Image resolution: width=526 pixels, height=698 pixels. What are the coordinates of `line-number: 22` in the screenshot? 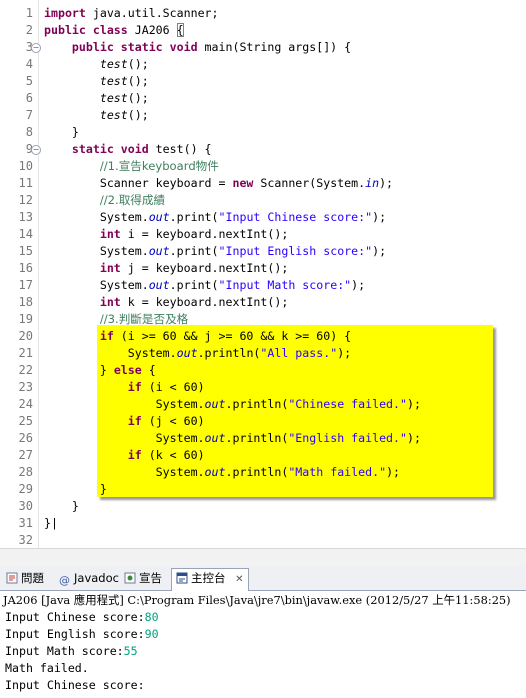 It's located at (25, 370).